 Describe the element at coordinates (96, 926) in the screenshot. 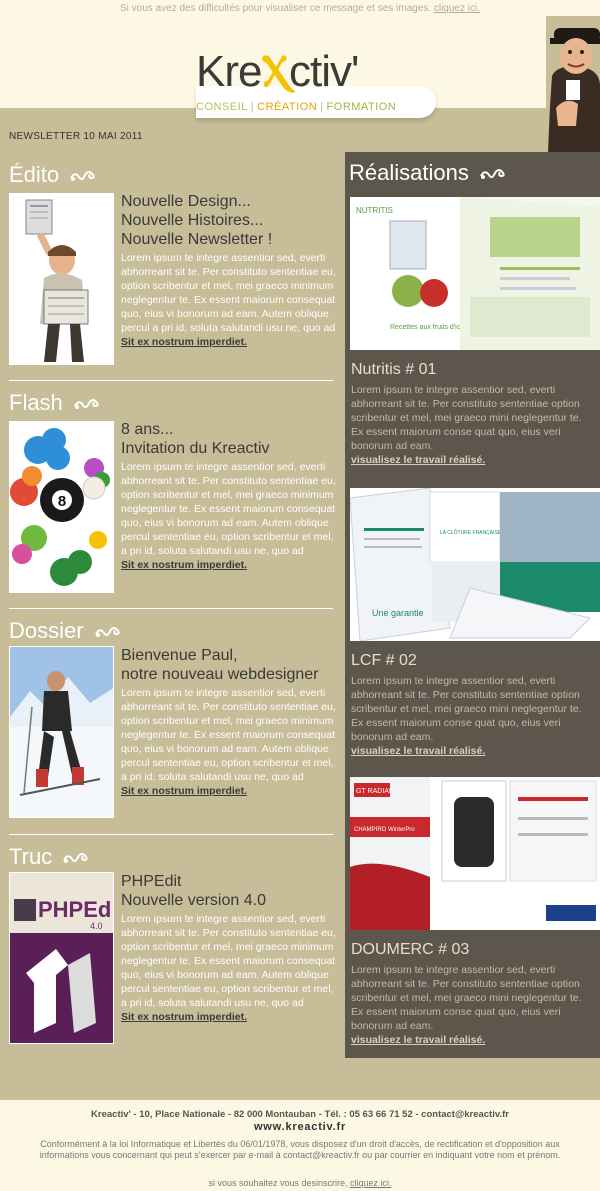

I see `phpedit-version-text: 4.0` at that location.